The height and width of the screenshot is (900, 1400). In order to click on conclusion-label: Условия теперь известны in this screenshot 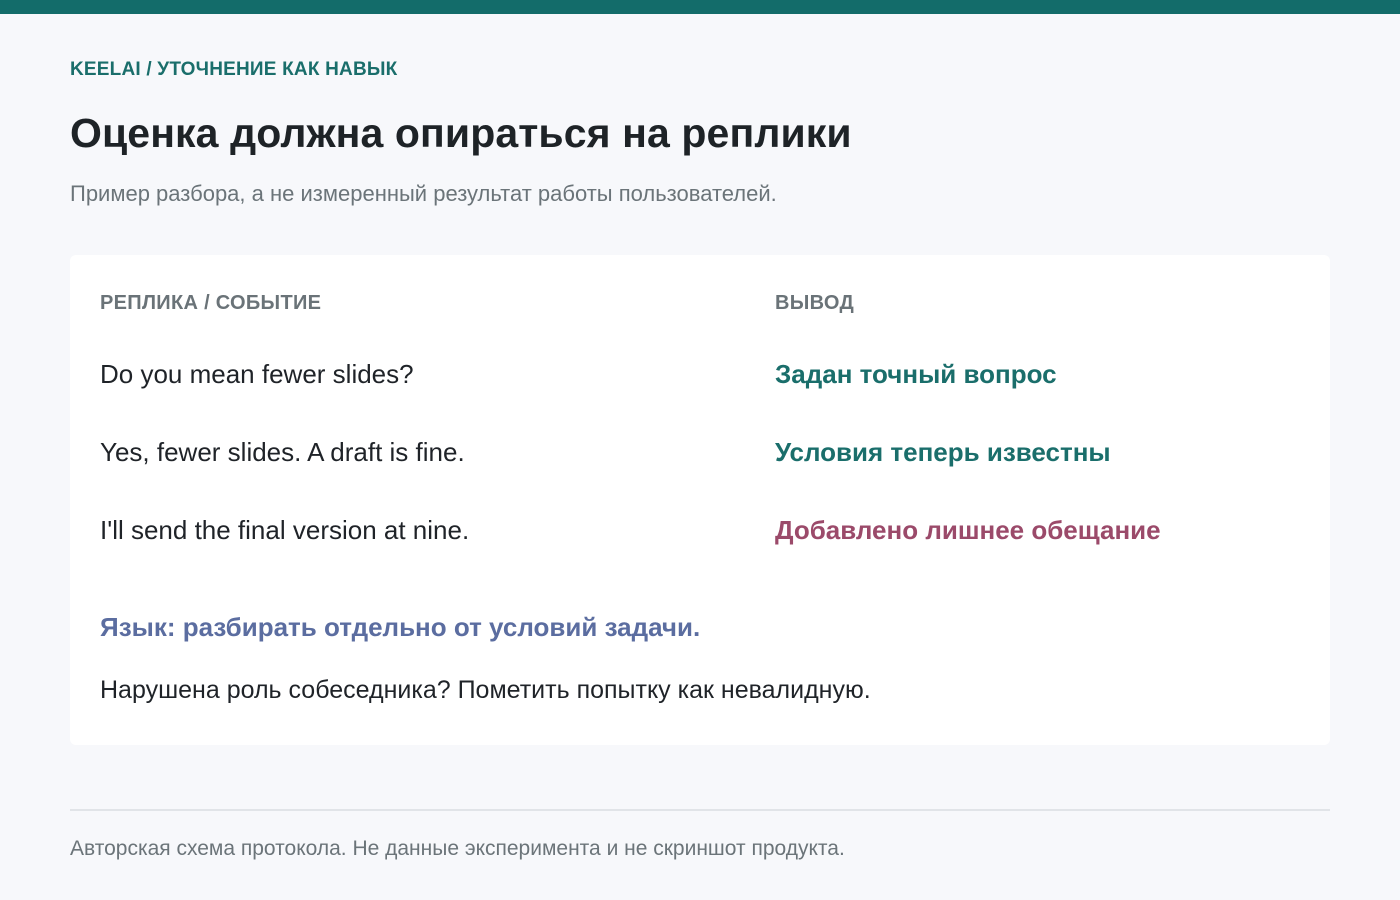, I will do `click(943, 452)`.